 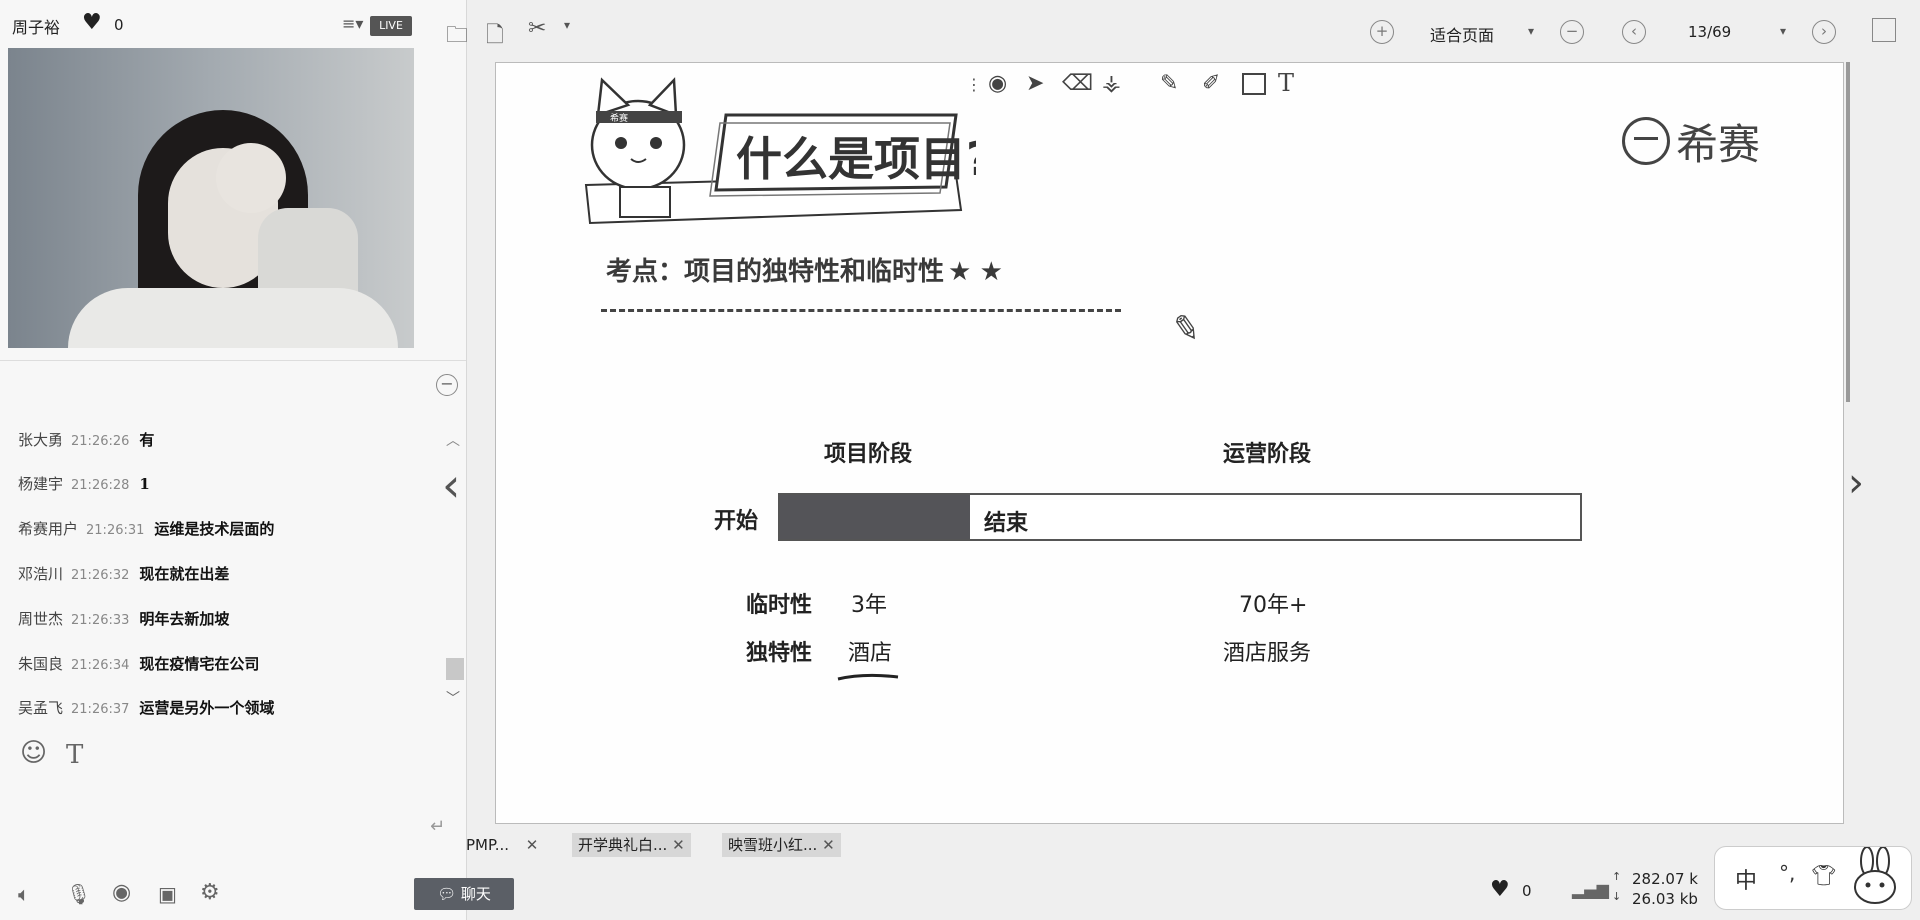 I want to click on dropdown-arrow-icon: ▾, so click(x=567, y=25).